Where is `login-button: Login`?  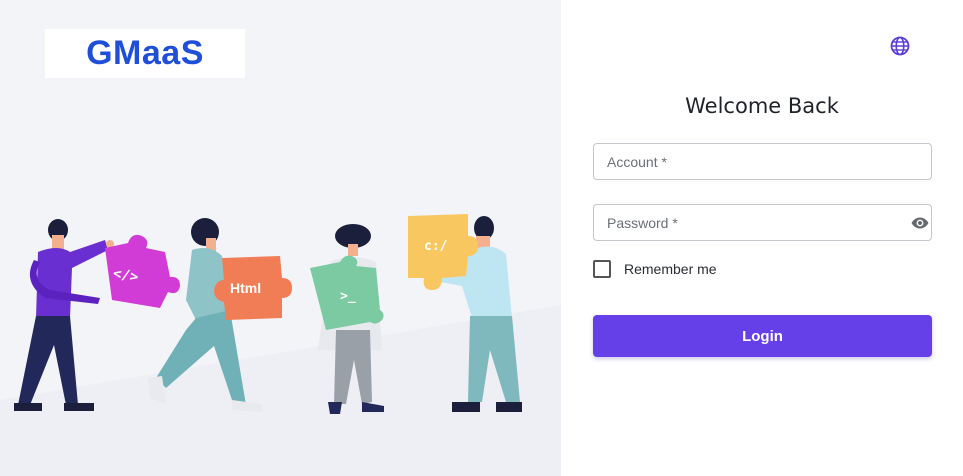 login-button: Login is located at coordinates (762, 336).